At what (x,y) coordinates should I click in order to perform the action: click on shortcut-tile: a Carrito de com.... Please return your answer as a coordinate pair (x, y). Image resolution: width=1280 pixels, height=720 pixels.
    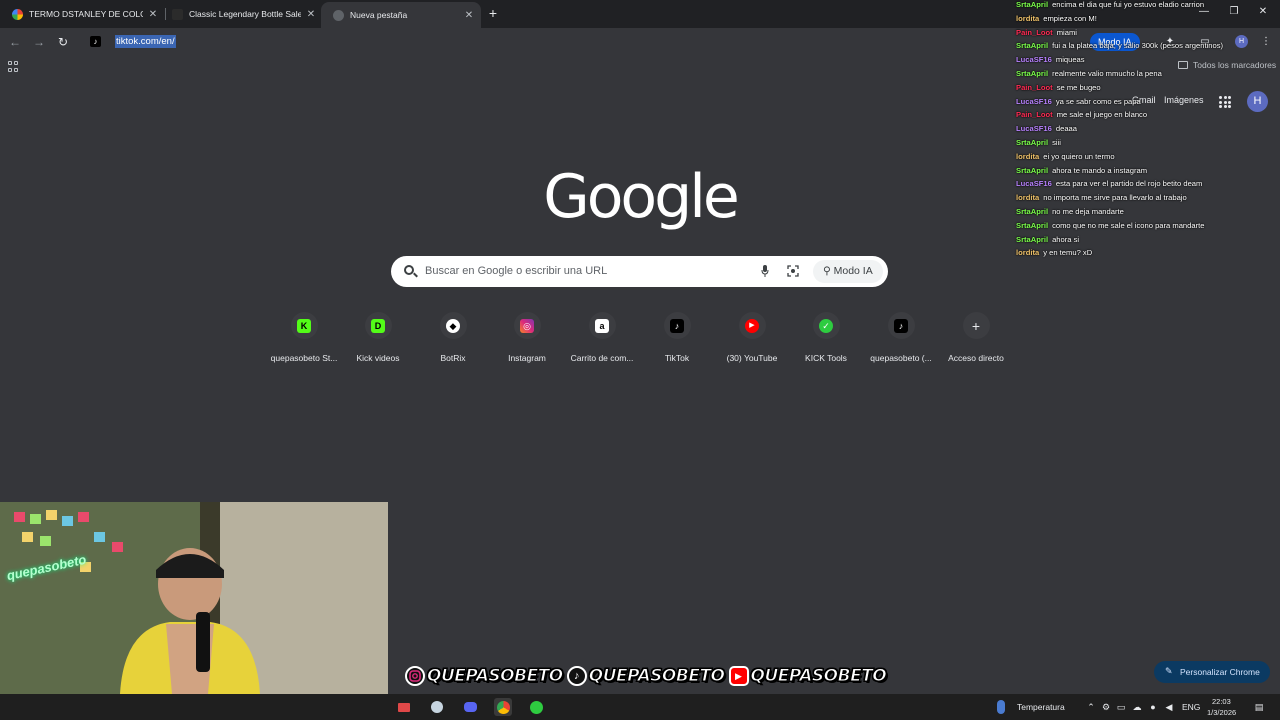
    Looking at the image, I should click on (602, 337).